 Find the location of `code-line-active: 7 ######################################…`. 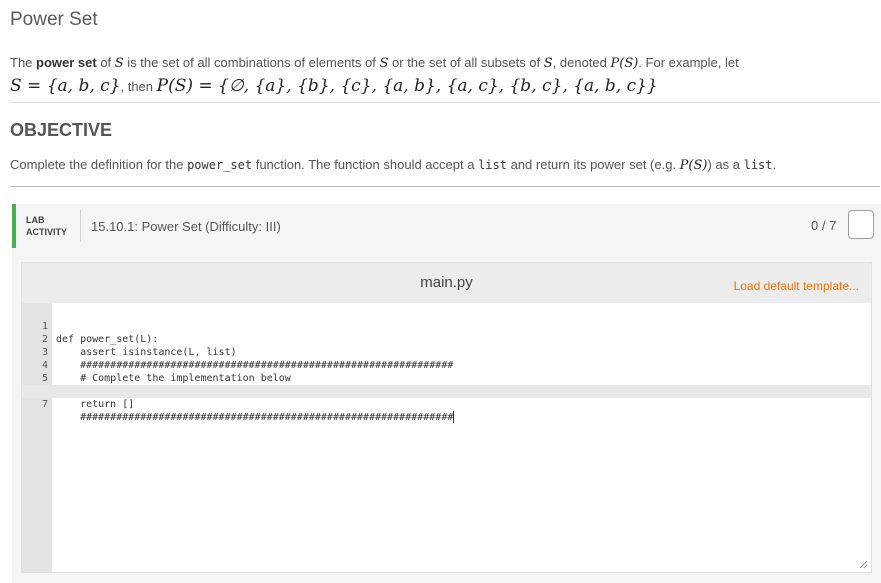

code-line-active: 7 ######################################… is located at coordinates (446, 404).